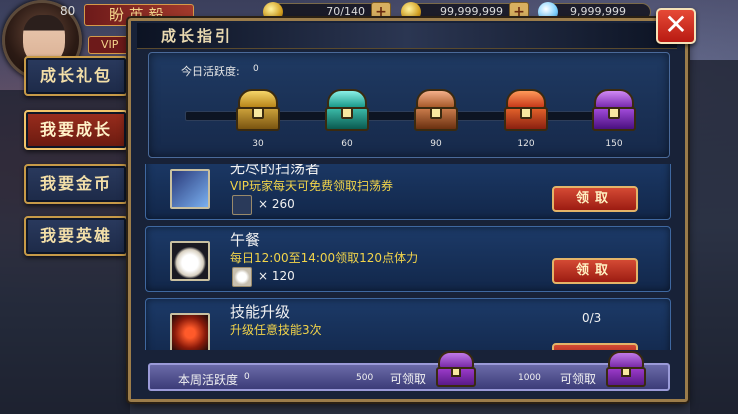 The width and height of the screenshot is (738, 414). I want to click on task-desc: 每日12:00至14:00领取120点体力, so click(324, 258).